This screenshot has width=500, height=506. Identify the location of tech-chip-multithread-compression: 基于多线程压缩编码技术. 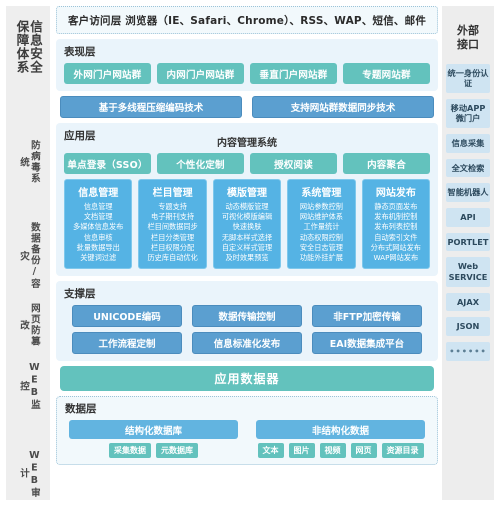
(151, 107).